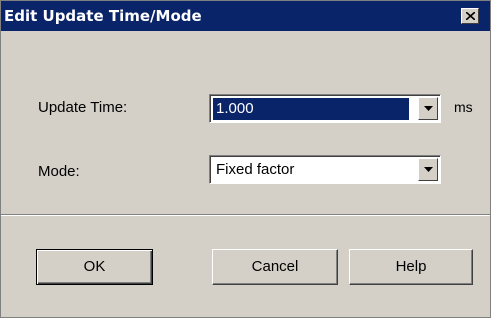 Image resolution: width=491 pixels, height=318 pixels. I want to click on mode-combobox: Fixed factor, so click(325, 169).